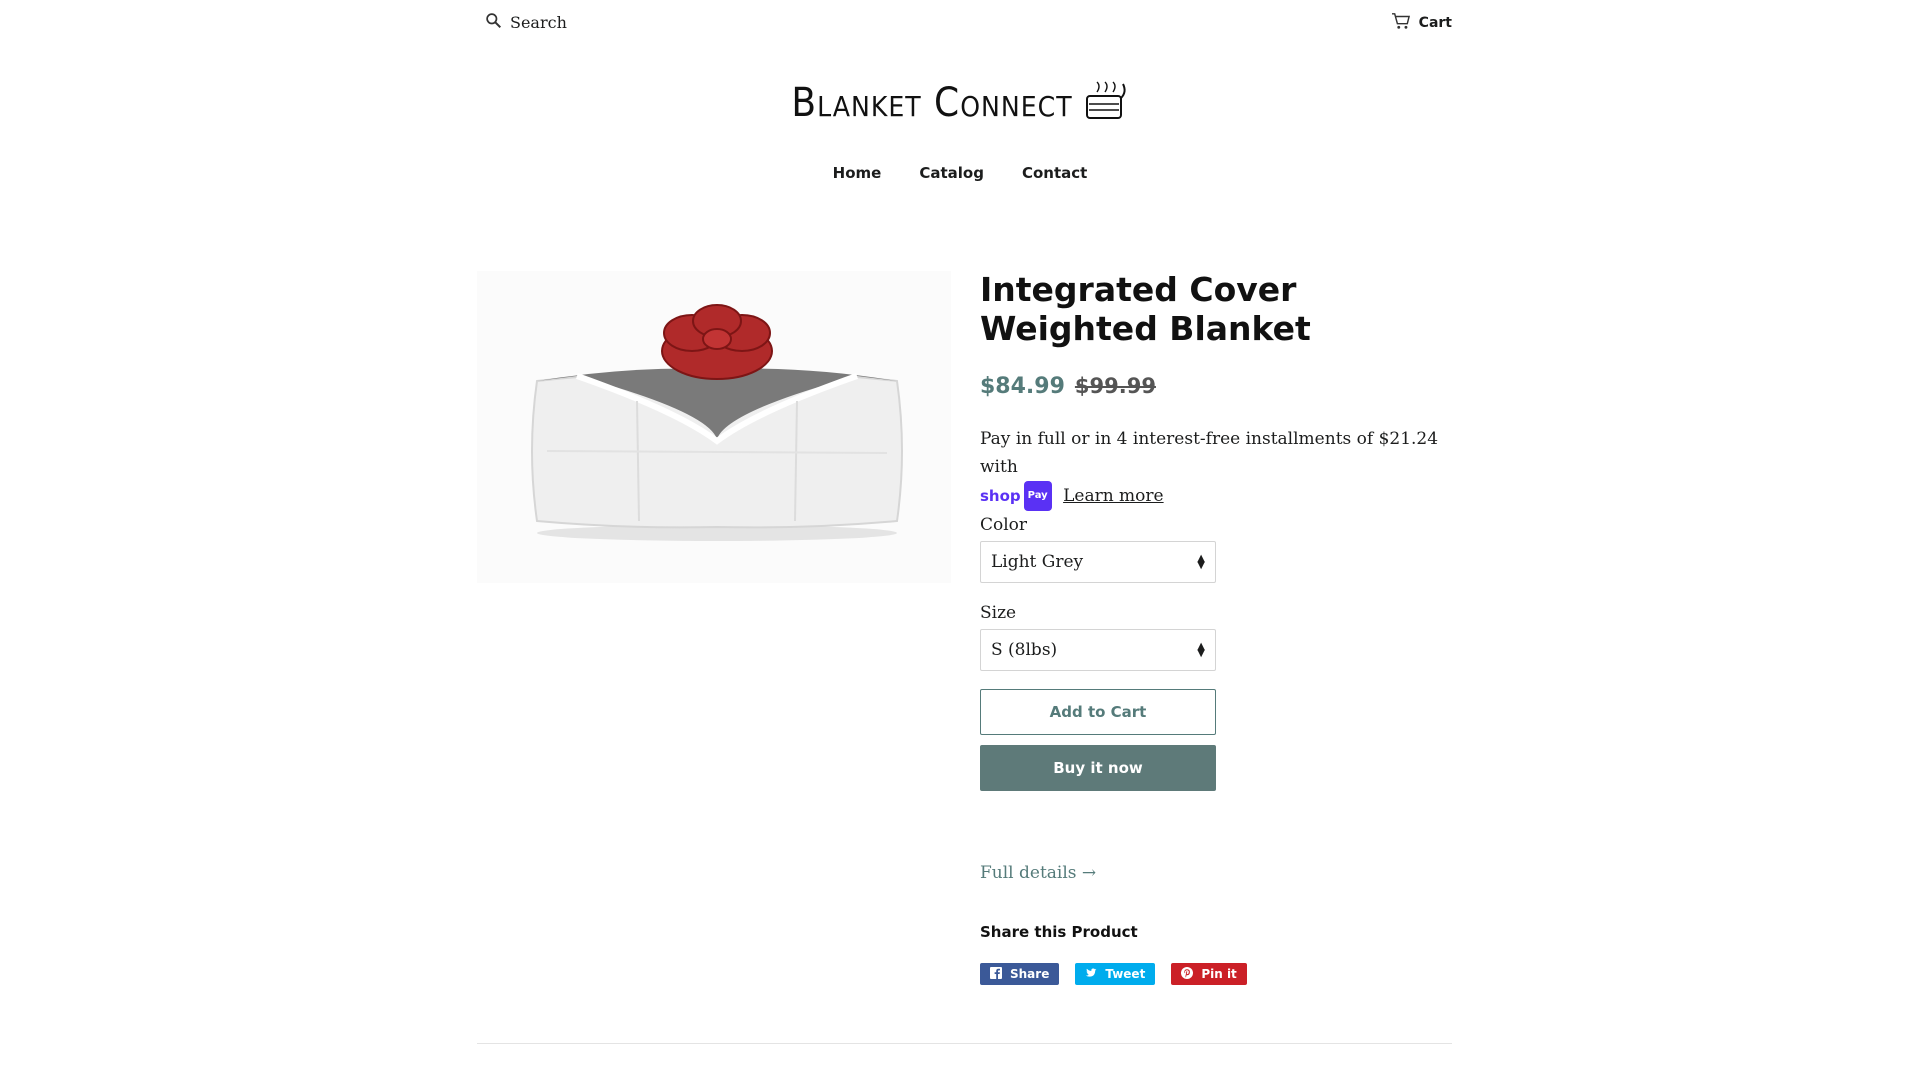 This screenshot has height=1080, width=1920. Describe the element at coordinates (932, 103) in the screenshot. I see `logo-text: Blanket Connect` at that location.